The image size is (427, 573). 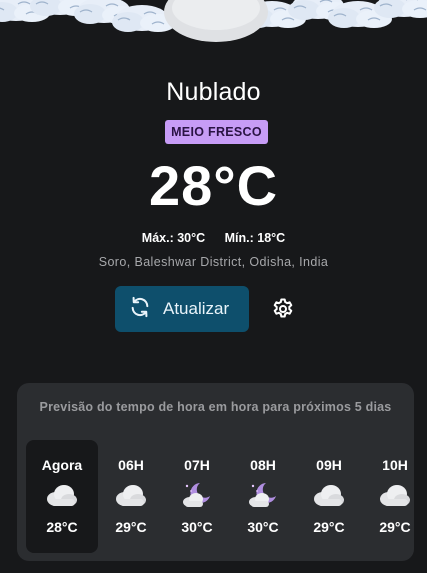 What do you see at coordinates (395, 465) in the screenshot?
I see `forecast-hour-time: 10H` at bounding box center [395, 465].